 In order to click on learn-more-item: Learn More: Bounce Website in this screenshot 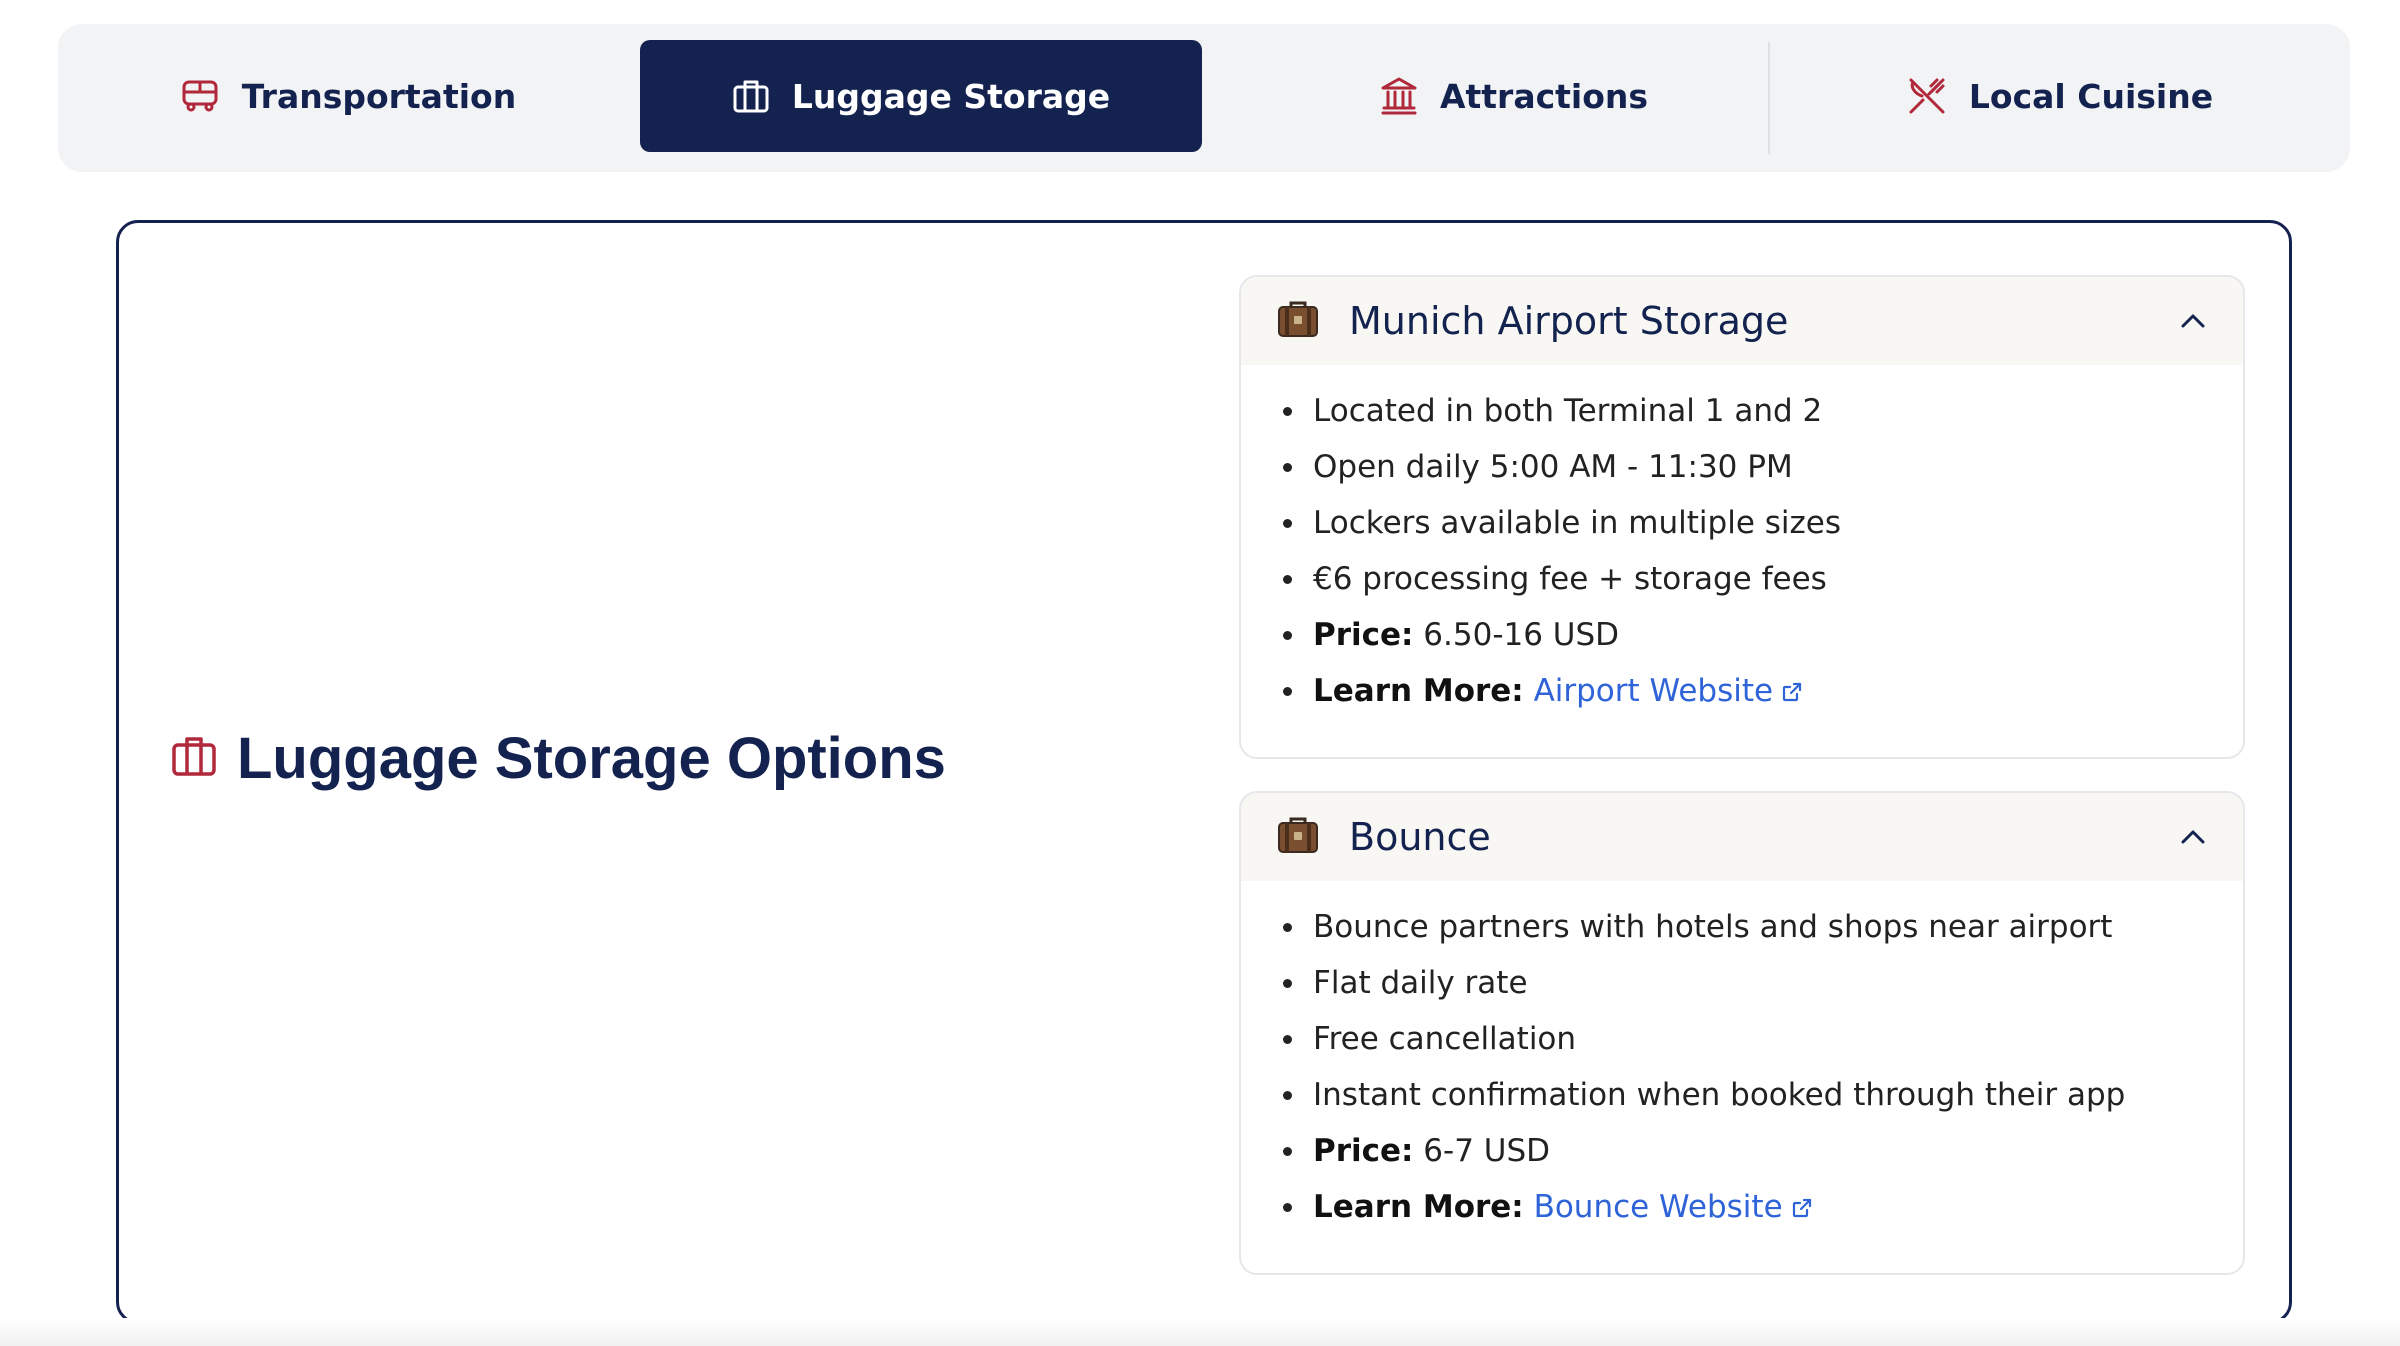, I will do `click(1742, 1207)`.